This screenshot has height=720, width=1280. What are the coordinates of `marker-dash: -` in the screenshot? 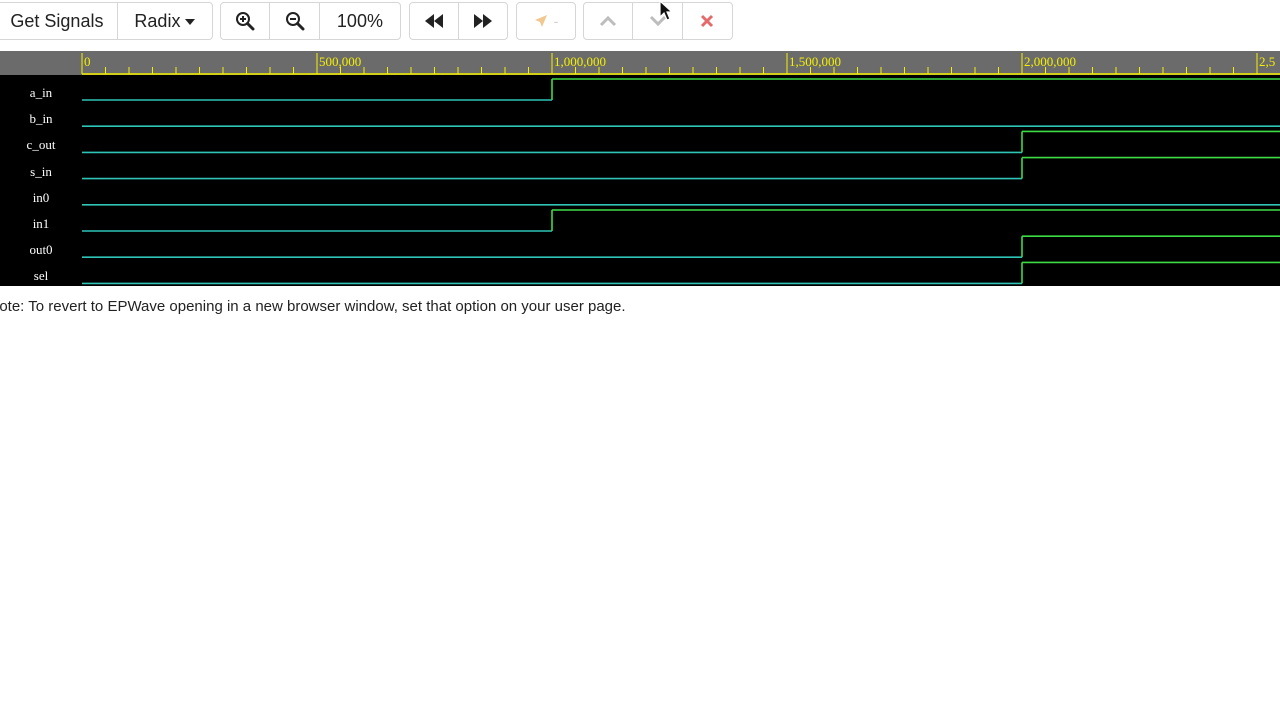 It's located at (556, 21).